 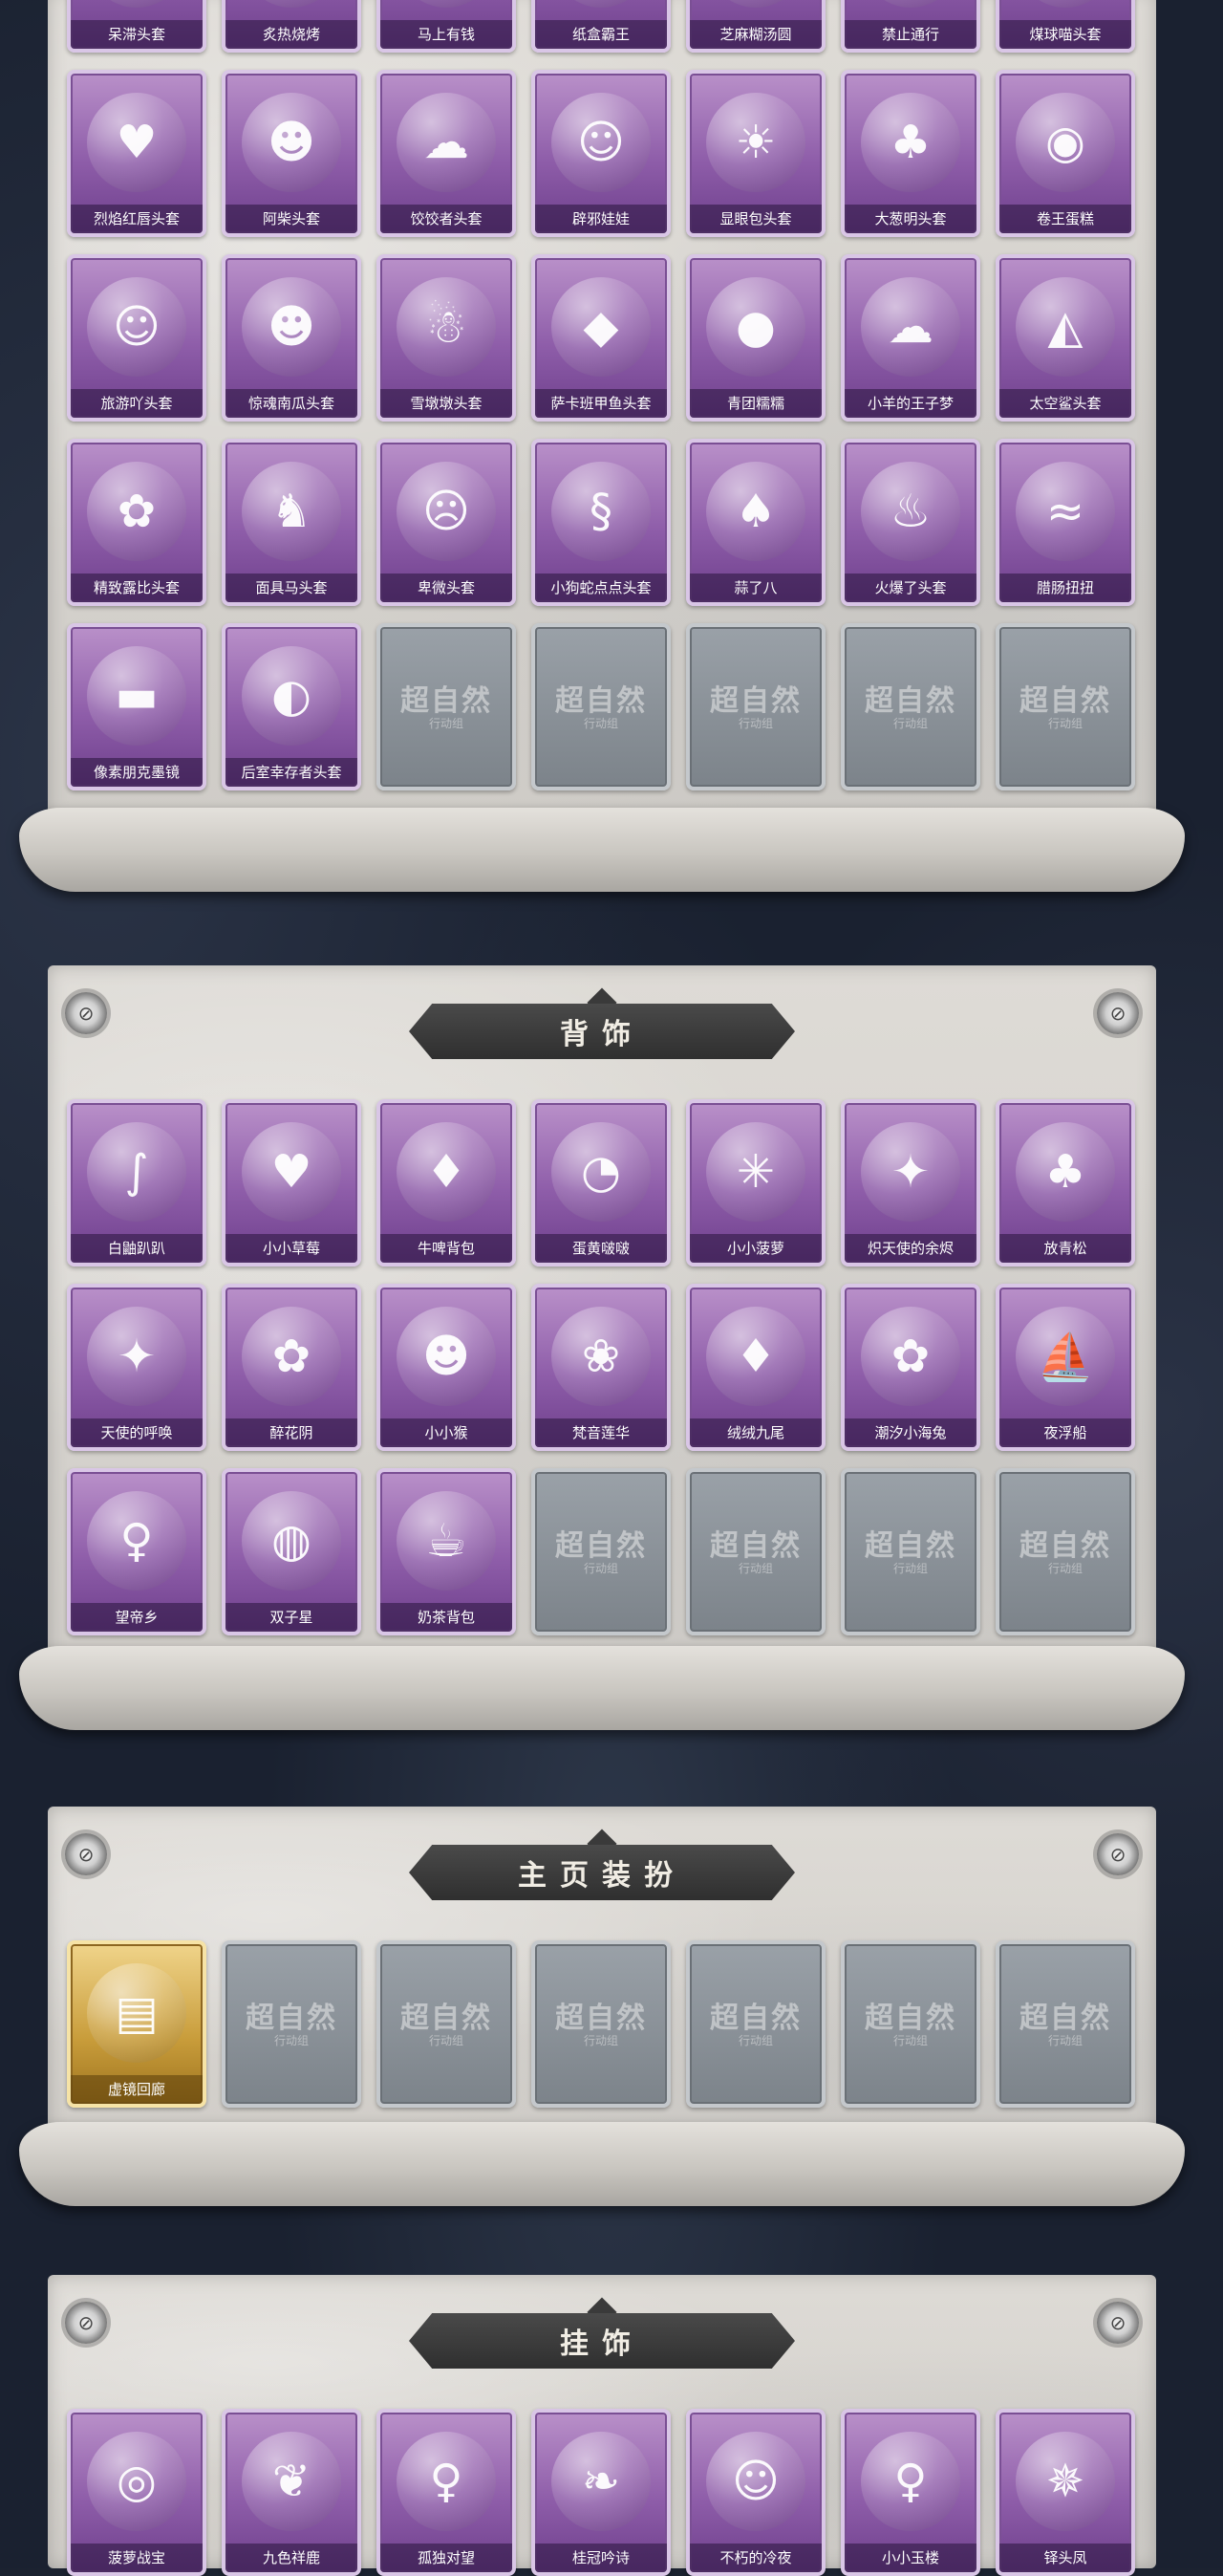 What do you see at coordinates (446, 511) in the screenshot?
I see `sad-icon: ☹` at bounding box center [446, 511].